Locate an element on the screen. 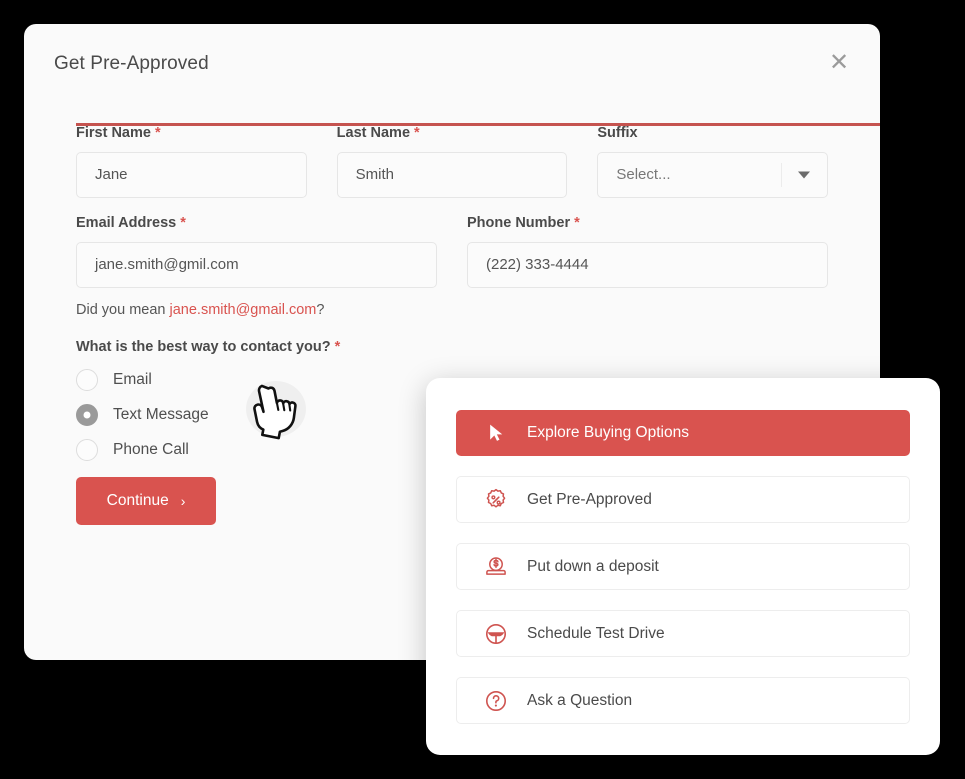 This screenshot has width=965, height=779. email-suggestion-link: jane.smith@gmail.com is located at coordinates (243, 310).